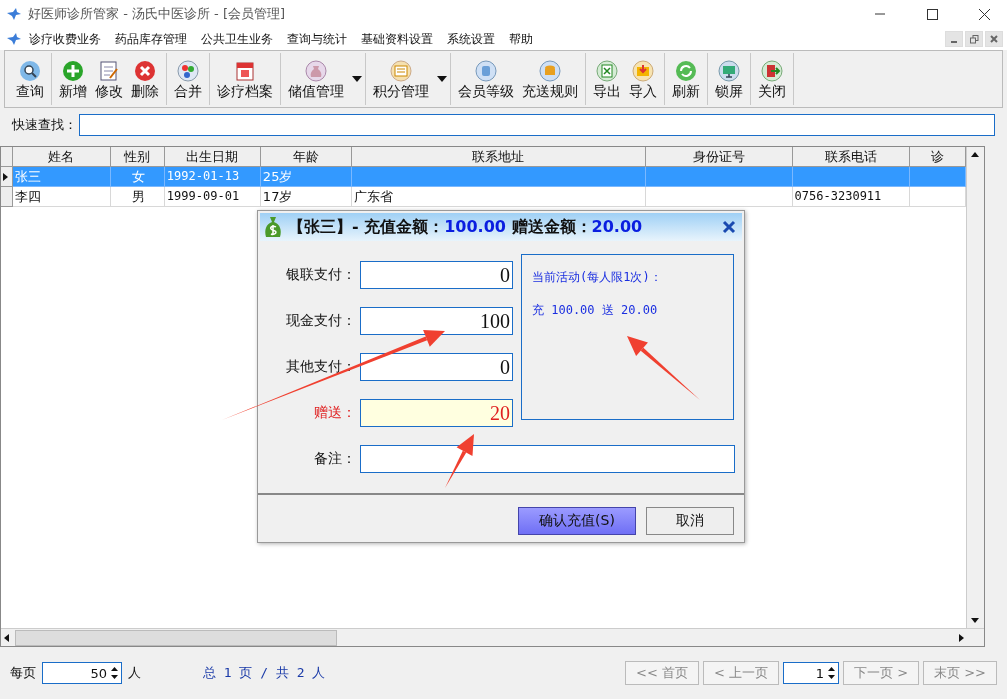 The width and height of the screenshot is (1007, 699). Describe the element at coordinates (498, 157) in the screenshot. I see `column-header: 联系地址` at that location.